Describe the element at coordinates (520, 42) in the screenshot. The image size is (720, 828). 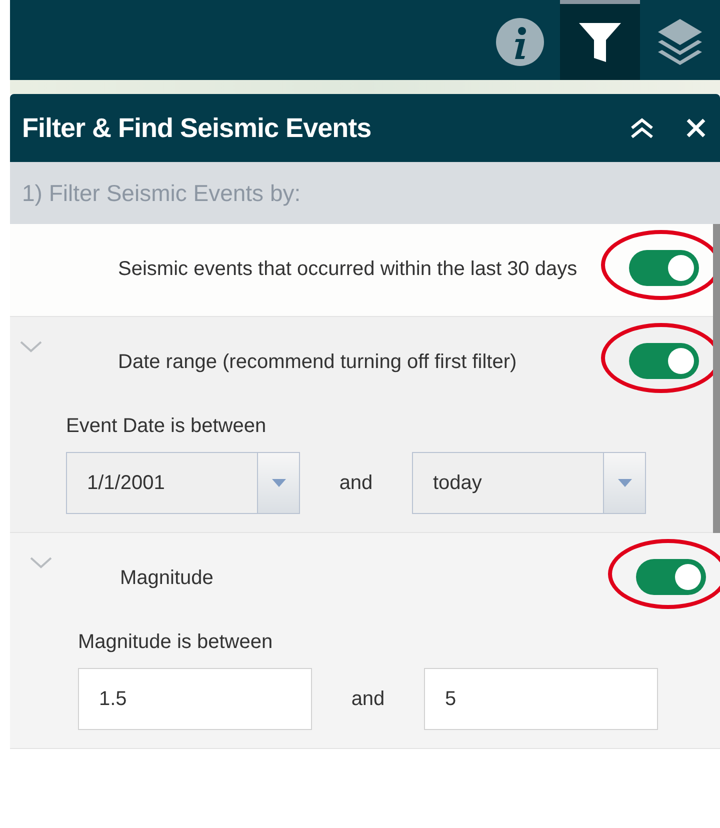
I see `info-icon` at that location.